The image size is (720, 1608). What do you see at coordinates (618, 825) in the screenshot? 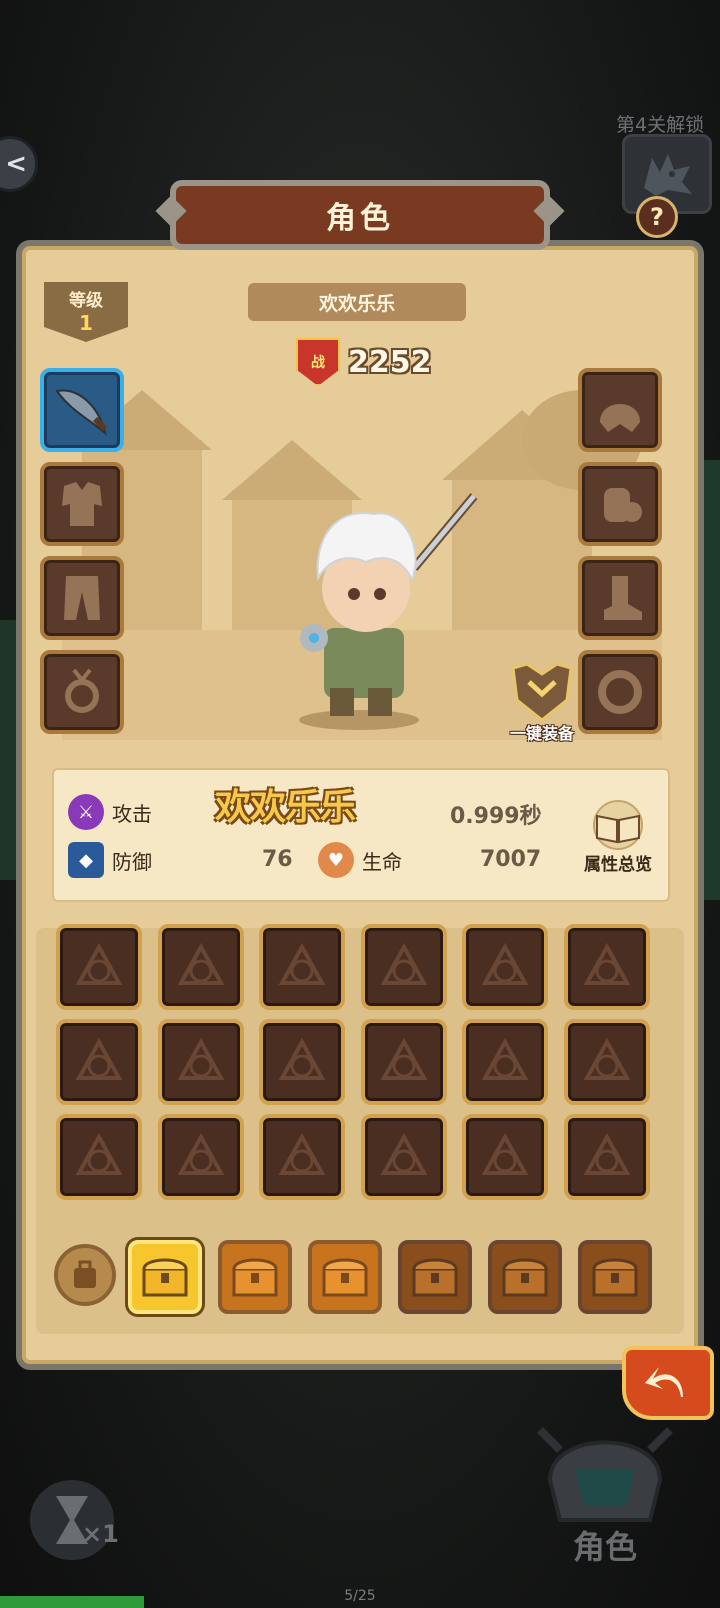
I see `book-icon` at bounding box center [618, 825].